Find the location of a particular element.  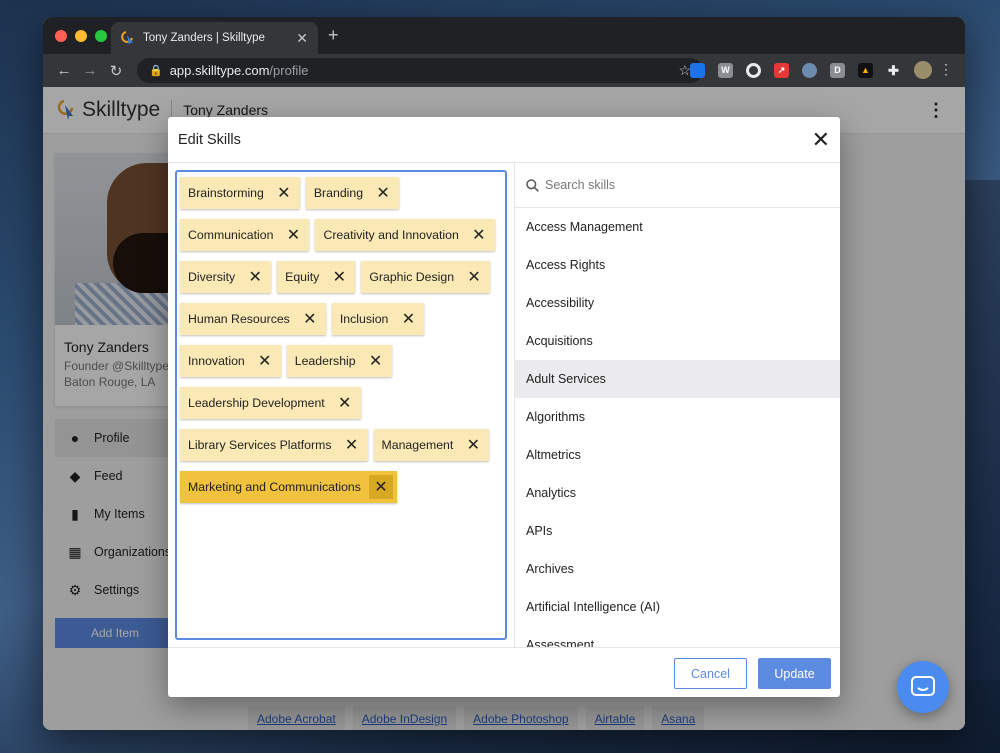

skill-option: Artificial Intelligence (AI) is located at coordinates (677, 607).